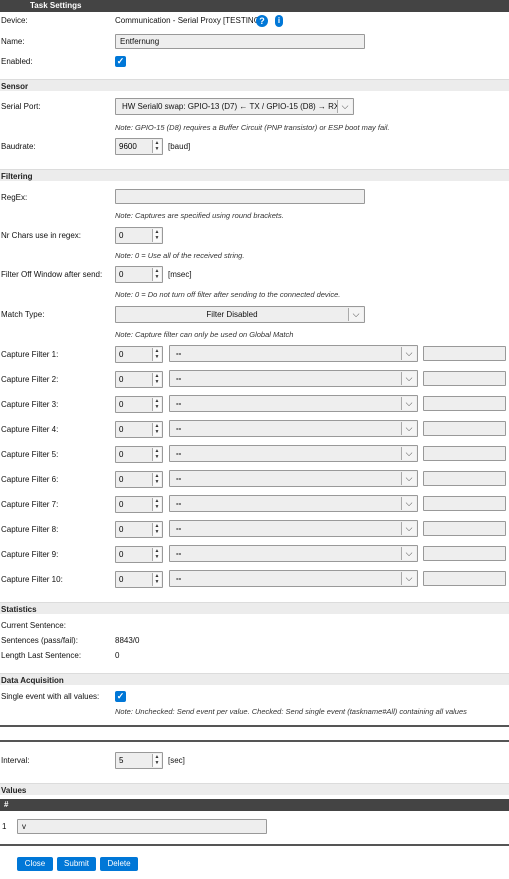 Image resolution: width=509 pixels, height=879 pixels. I want to click on info-icon: i, so click(279, 21).